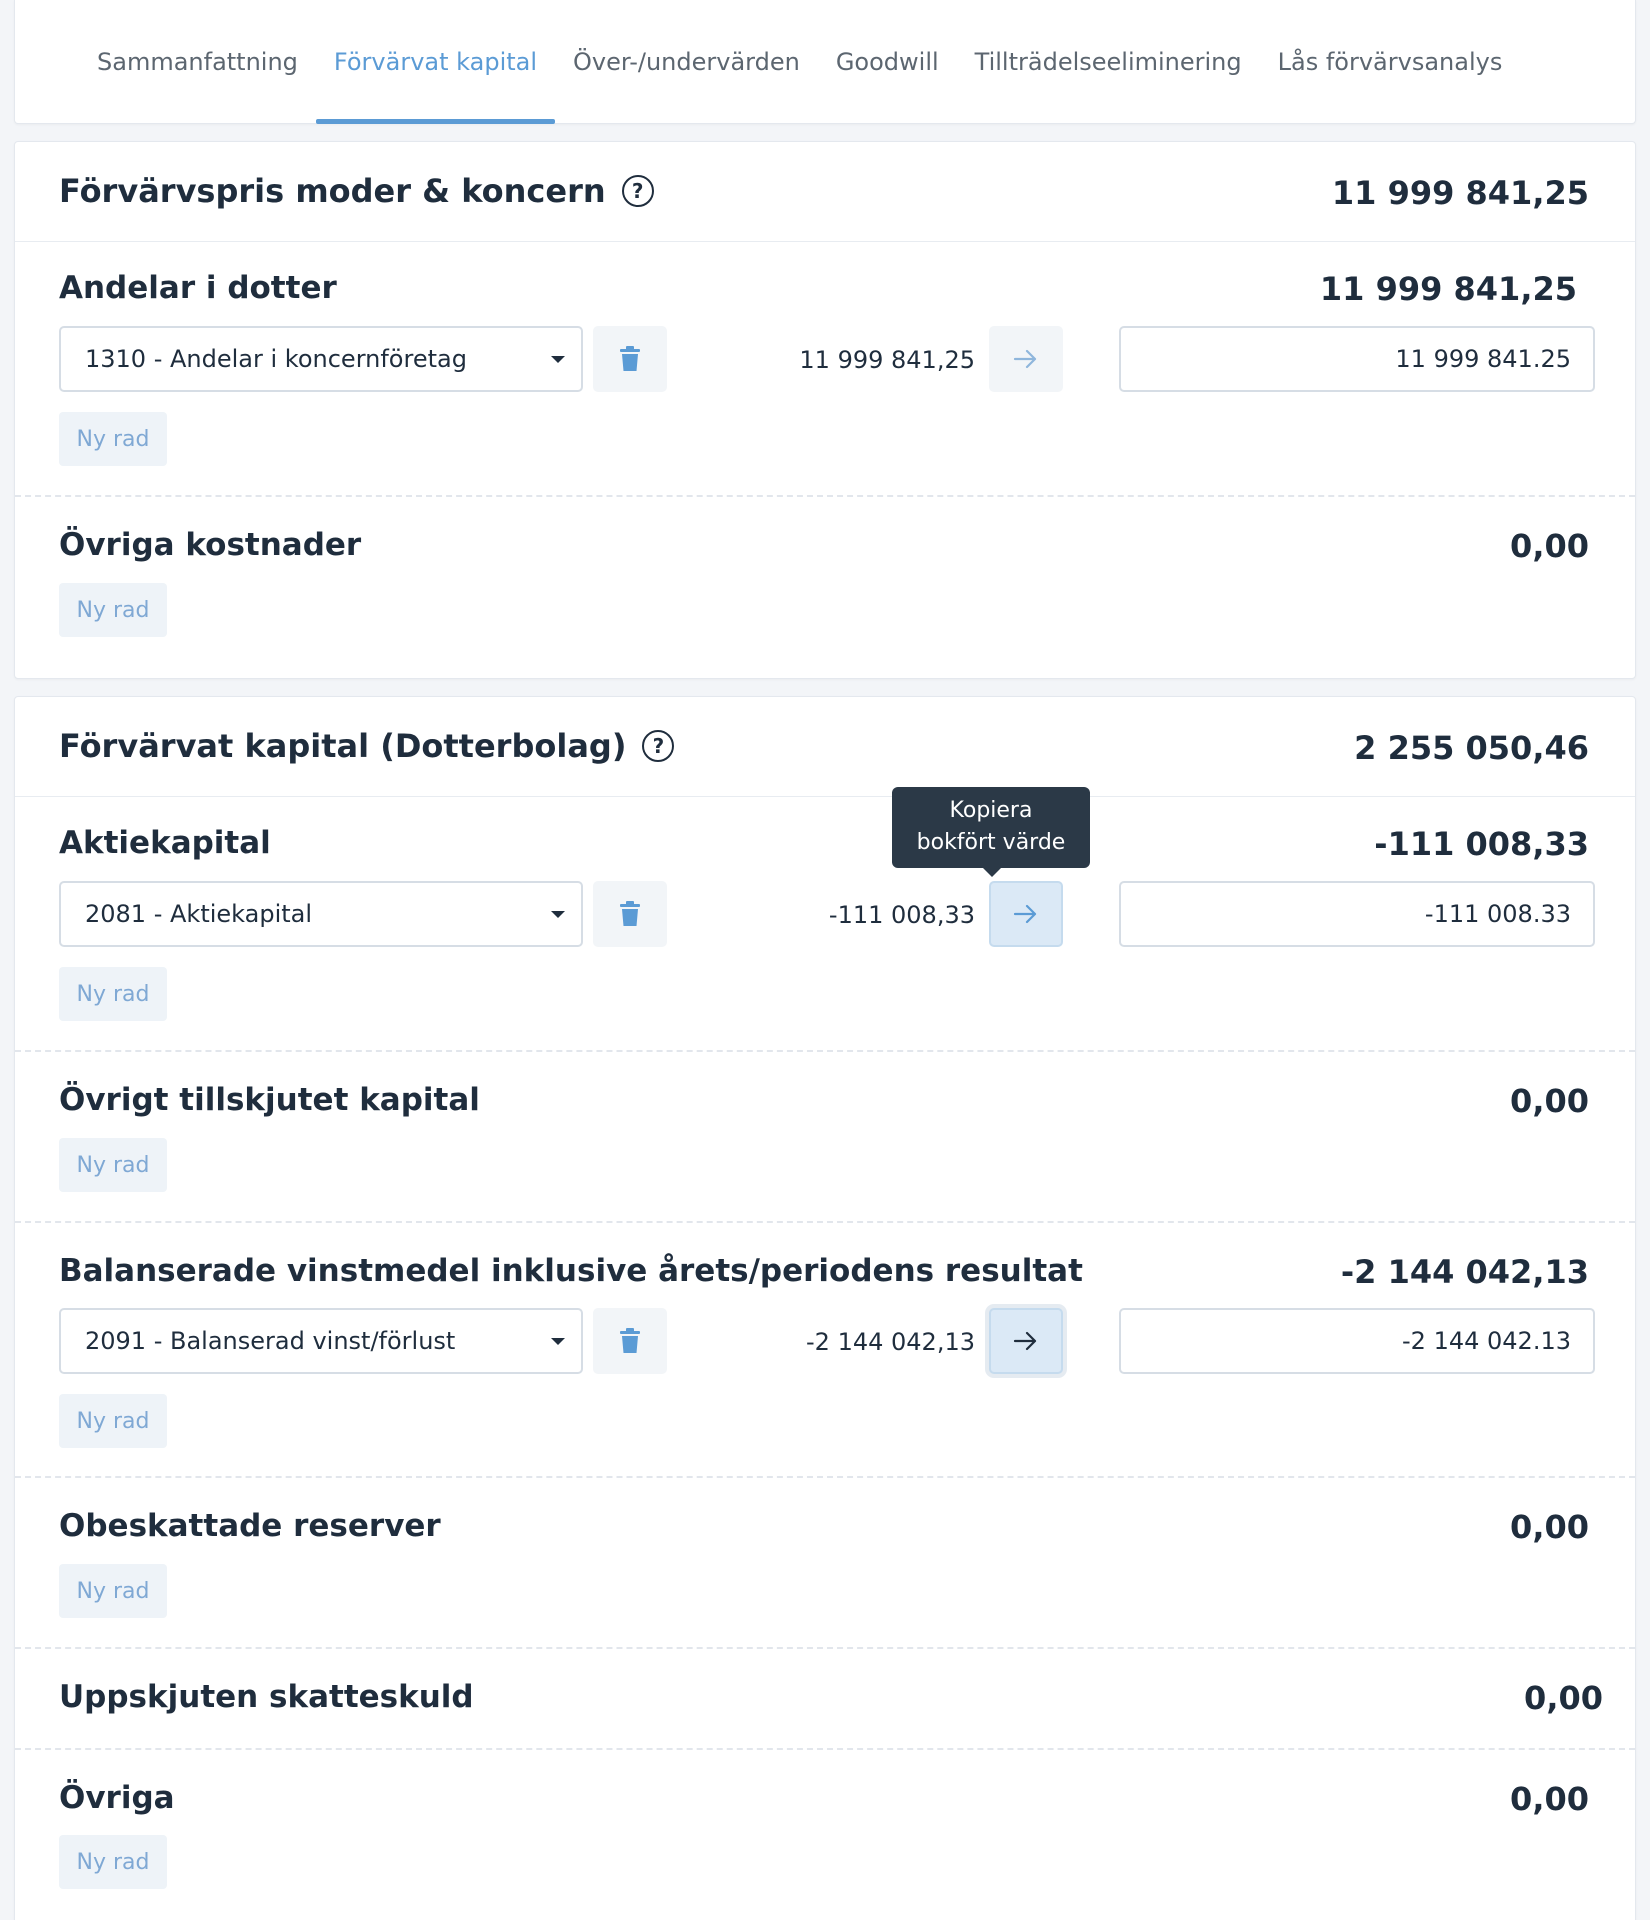 Image resolution: width=1650 pixels, height=1920 pixels. Describe the element at coordinates (165, 843) in the screenshot. I see `share-capital-title: Aktiekapital` at that location.